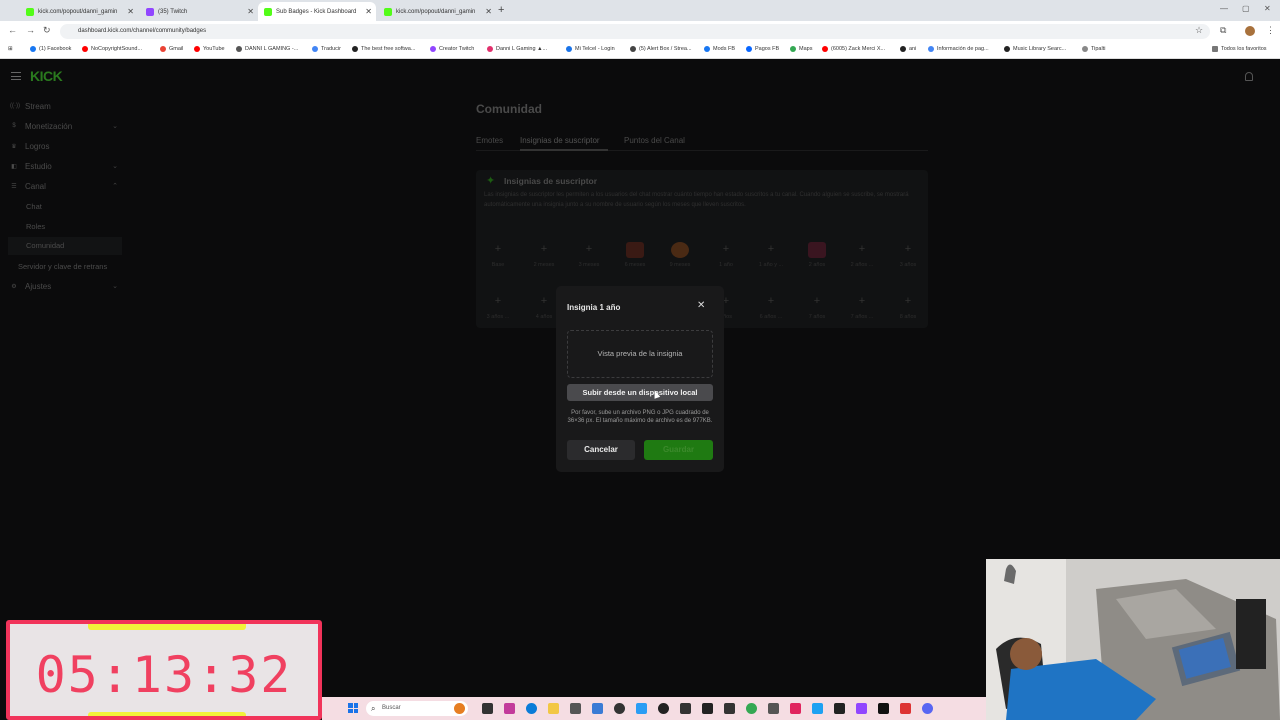 This screenshot has width=1280, height=720. Describe the element at coordinates (1239, 49) in the screenshot. I see `all-bookmarks: Todos los favoritos` at that location.